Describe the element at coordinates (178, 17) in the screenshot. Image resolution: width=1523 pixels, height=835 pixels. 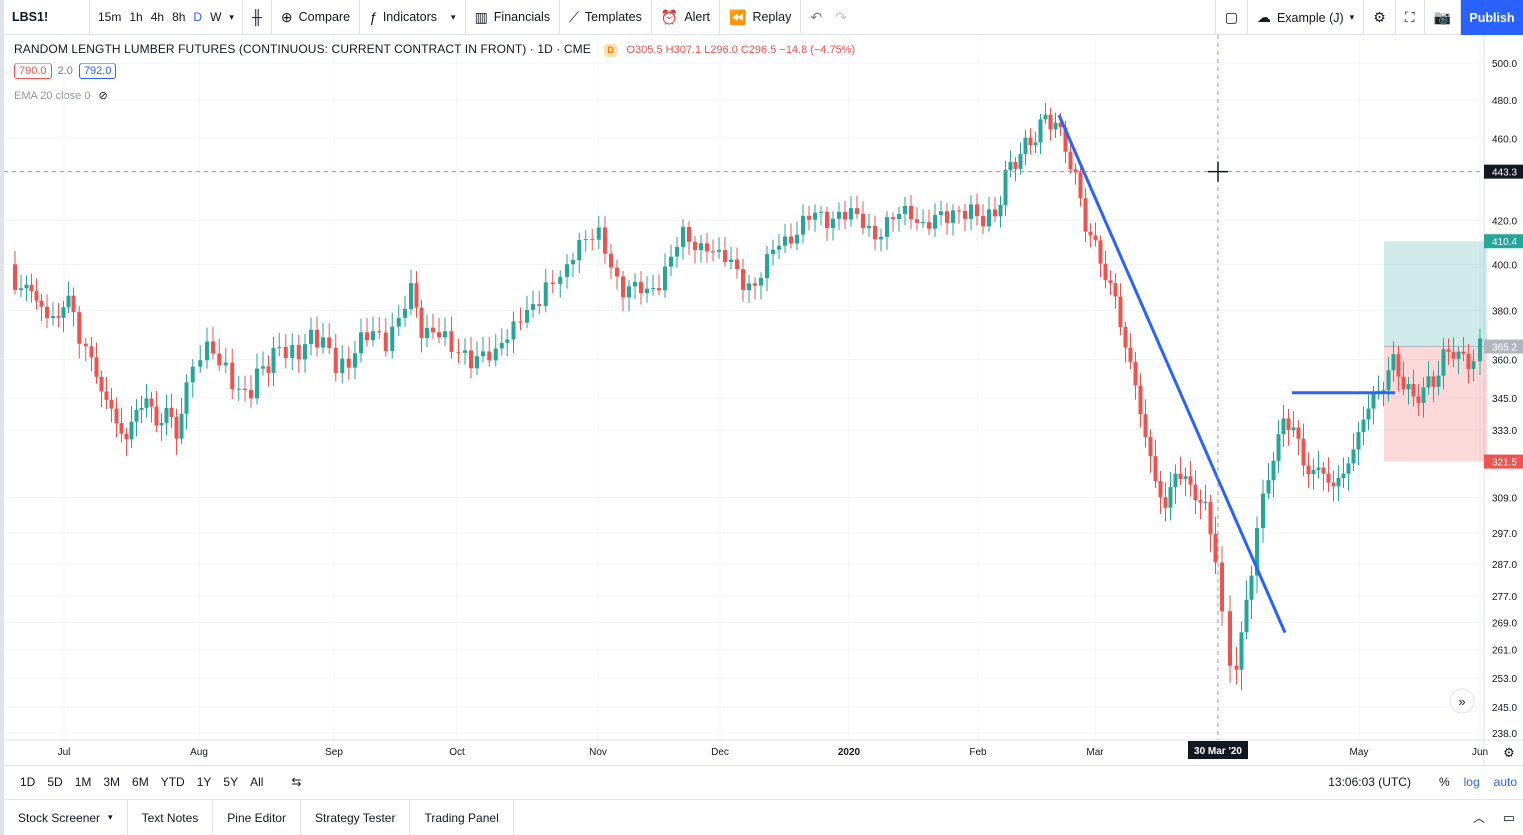
I see `interval-8h: 8h` at that location.